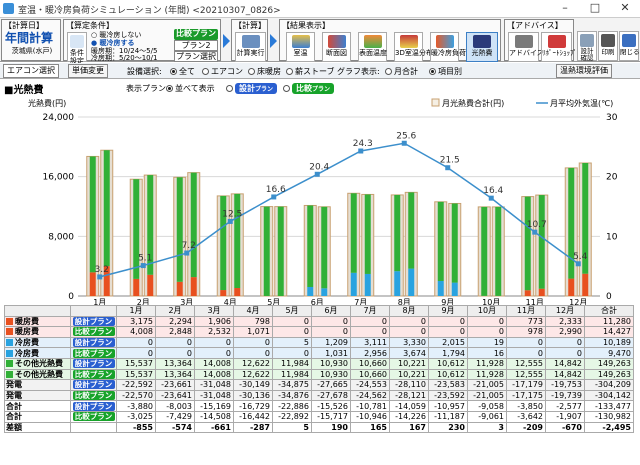 This screenshot has height=465, width=640. Describe the element at coordinates (487, 395) in the screenshot. I see `table-cell: -21,005` at that location.